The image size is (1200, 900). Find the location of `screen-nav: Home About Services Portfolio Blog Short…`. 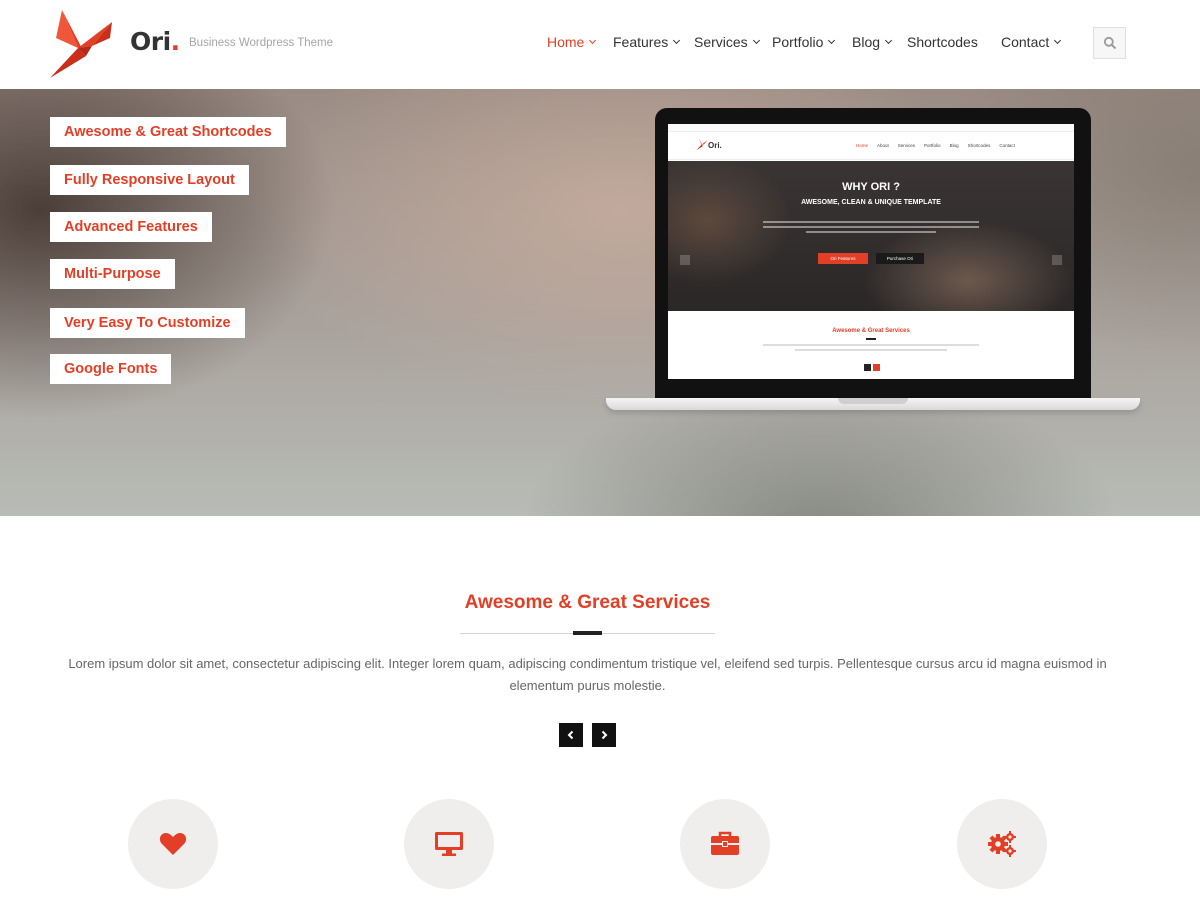

screen-nav: Home About Services Portfolio Blog Short… is located at coordinates (935, 145).